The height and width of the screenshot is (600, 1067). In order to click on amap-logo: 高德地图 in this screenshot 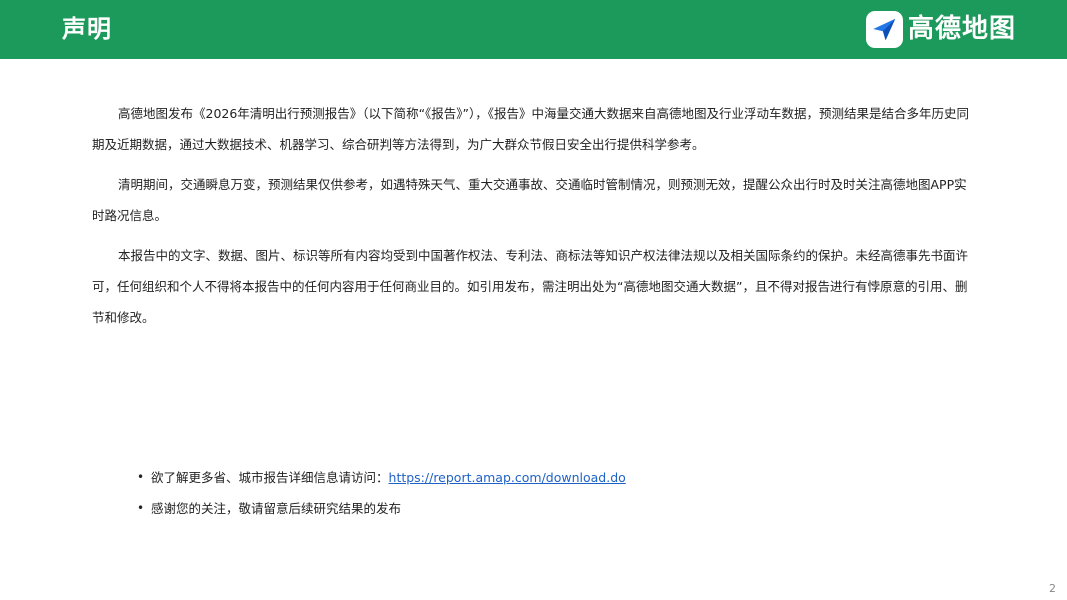, I will do `click(941, 29)`.